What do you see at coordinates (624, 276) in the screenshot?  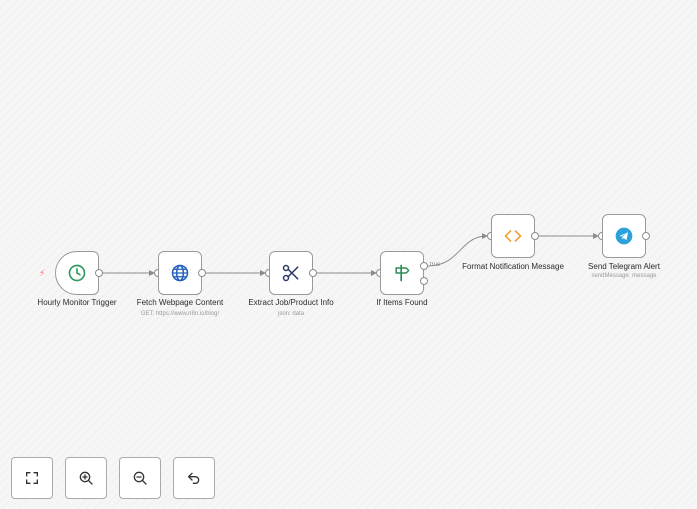 I see `node-subtitle: sendMessage: message` at bounding box center [624, 276].